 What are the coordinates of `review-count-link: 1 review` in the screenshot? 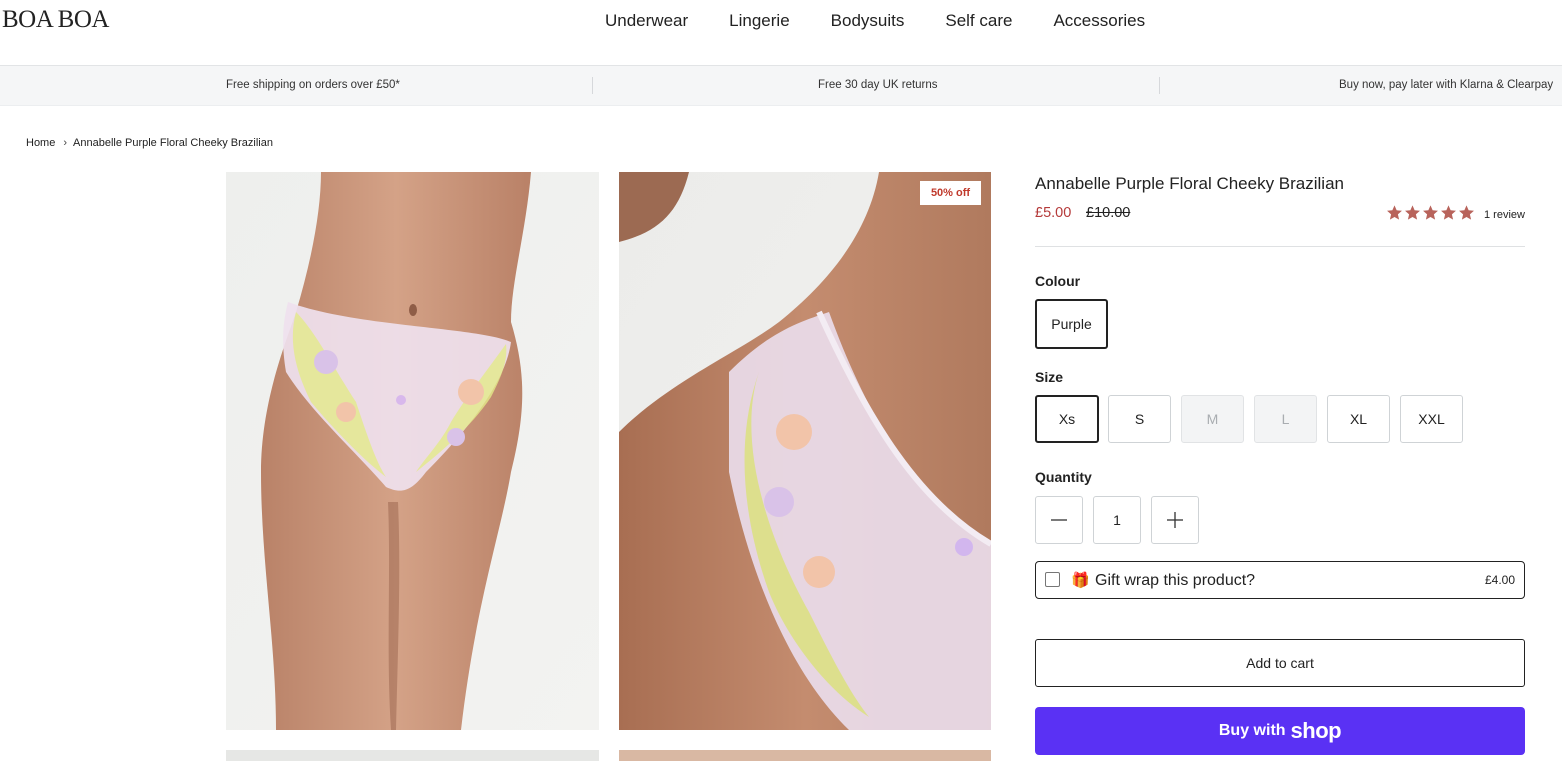 It's located at (1504, 215).